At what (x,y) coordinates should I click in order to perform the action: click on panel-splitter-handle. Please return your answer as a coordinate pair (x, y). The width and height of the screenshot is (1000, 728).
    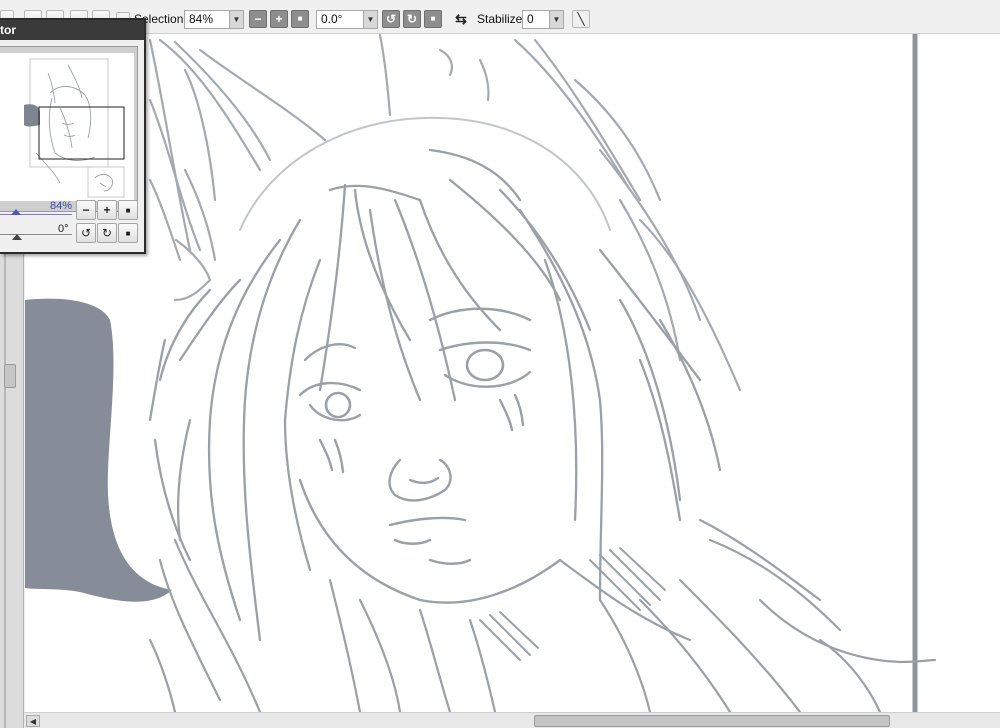
    Looking at the image, I should click on (10, 376).